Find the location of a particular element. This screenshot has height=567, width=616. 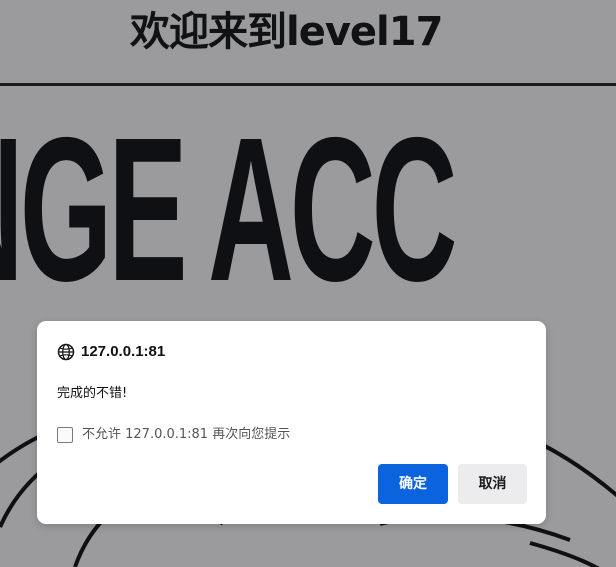

suppress-dialogs-checkbox is located at coordinates (65, 435).